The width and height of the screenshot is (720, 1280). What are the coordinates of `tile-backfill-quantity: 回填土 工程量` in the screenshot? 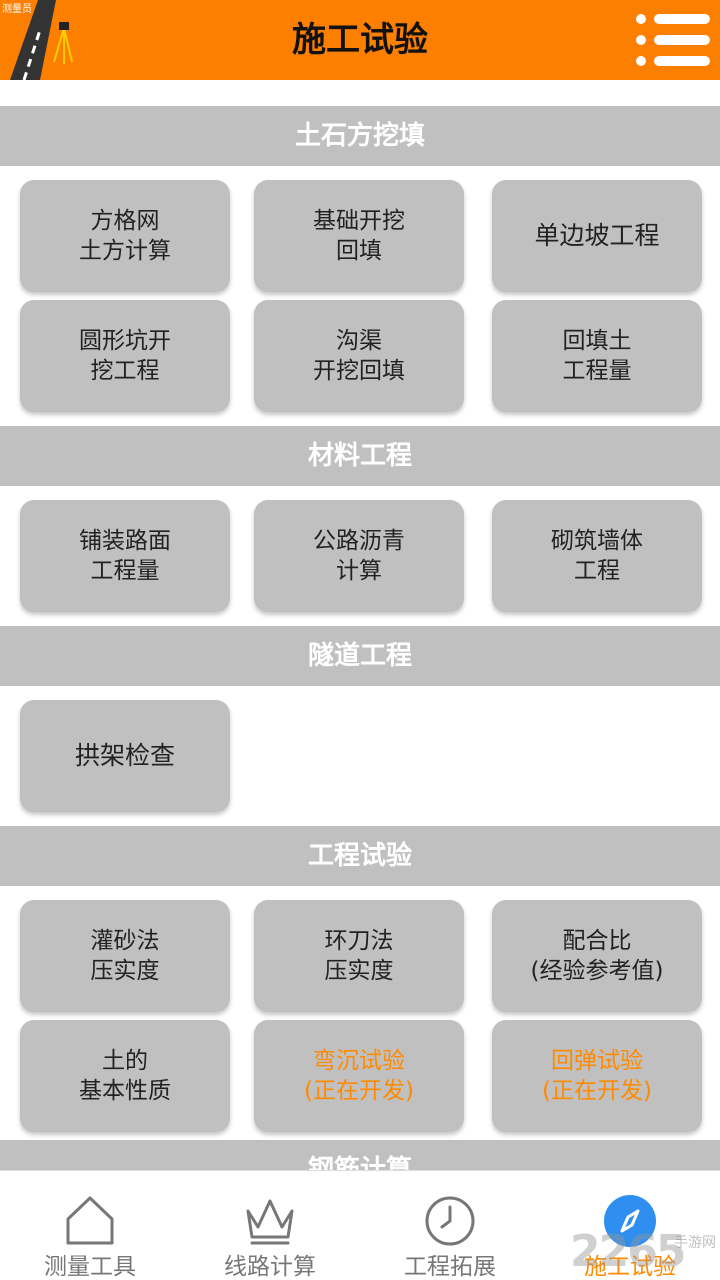 It's located at (597, 356).